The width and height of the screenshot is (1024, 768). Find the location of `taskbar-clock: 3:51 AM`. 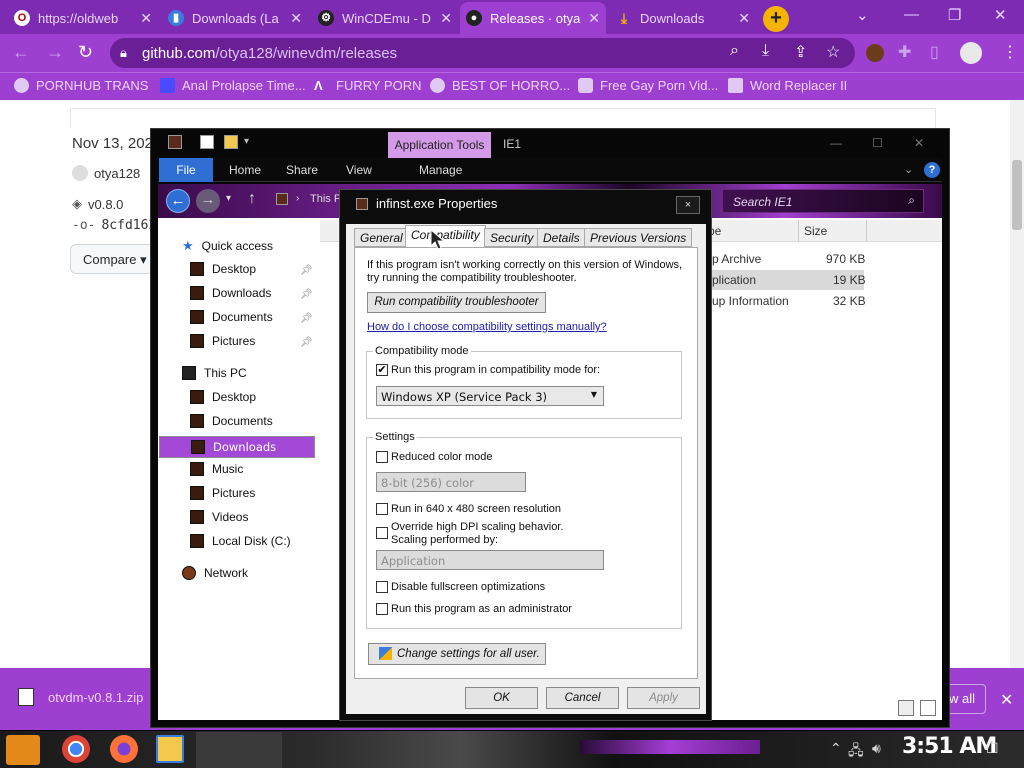

taskbar-clock: 3:51 AM is located at coordinates (949, 746).